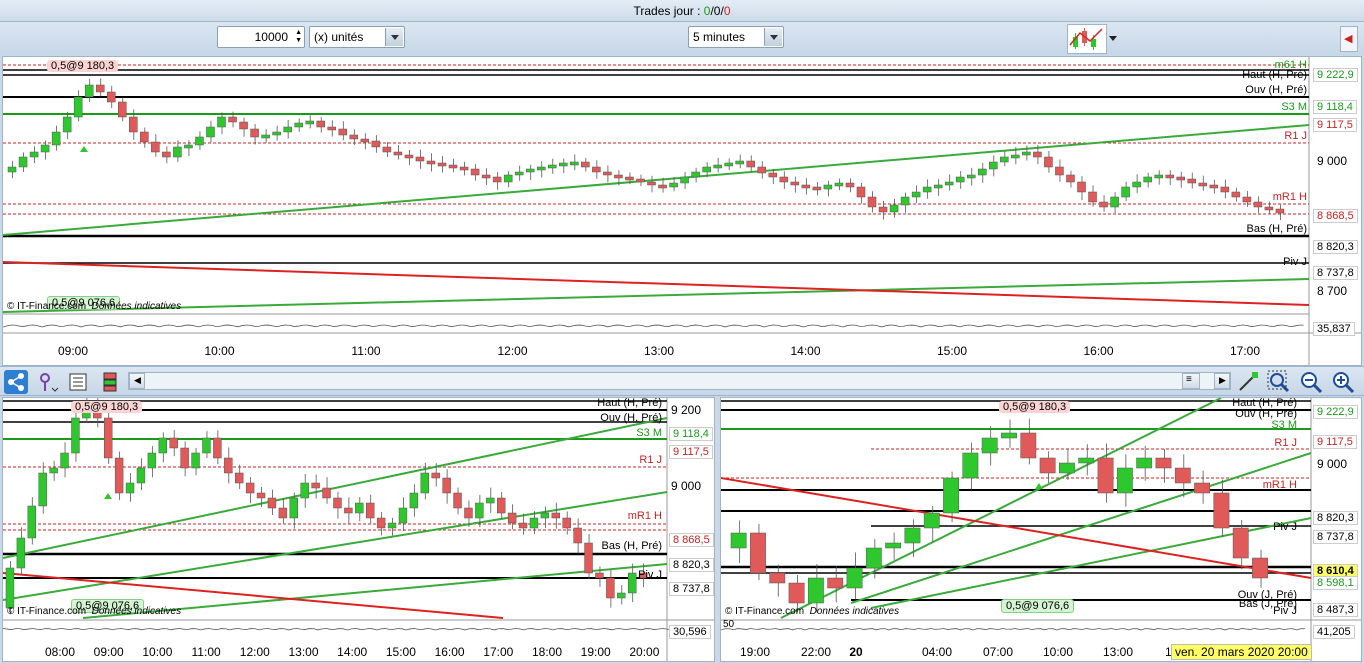 The height and width of the screenshot is (663, 1364). What do you see at coordinates (298, 37) in the screenshot?
I see `stepper-arrows-icon: ▲ ▼` at bounding box center [298, 37].